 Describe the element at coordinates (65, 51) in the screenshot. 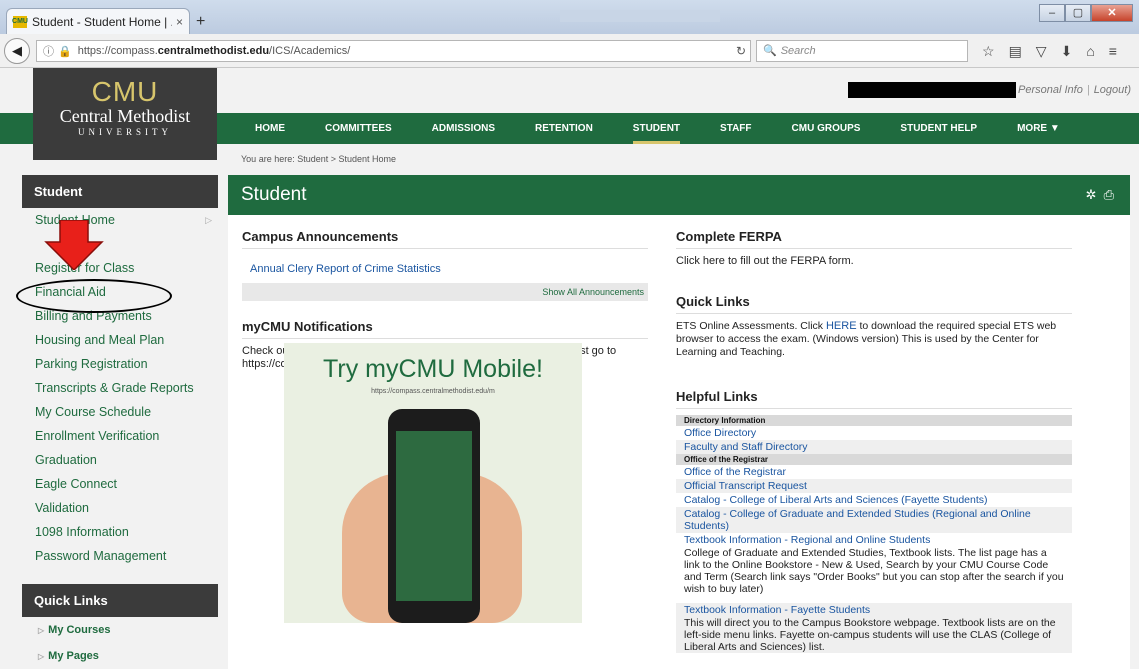

I see `lock-icon: 🔒` at that location.